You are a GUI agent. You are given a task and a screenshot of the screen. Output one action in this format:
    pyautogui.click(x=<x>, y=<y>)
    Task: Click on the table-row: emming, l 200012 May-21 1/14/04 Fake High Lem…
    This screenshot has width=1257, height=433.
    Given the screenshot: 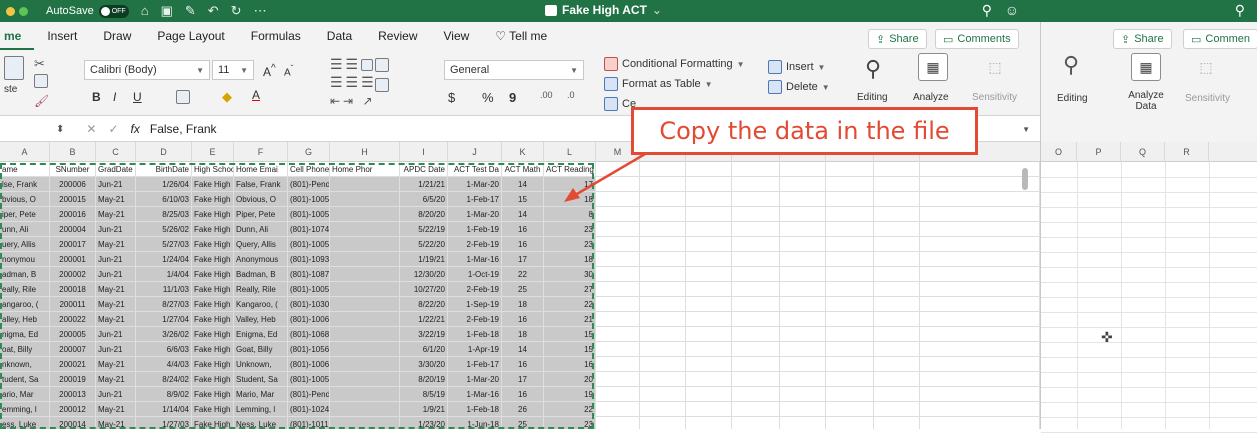 What is the action you would take?
    pyautogui.click(x=520, y=409)
    